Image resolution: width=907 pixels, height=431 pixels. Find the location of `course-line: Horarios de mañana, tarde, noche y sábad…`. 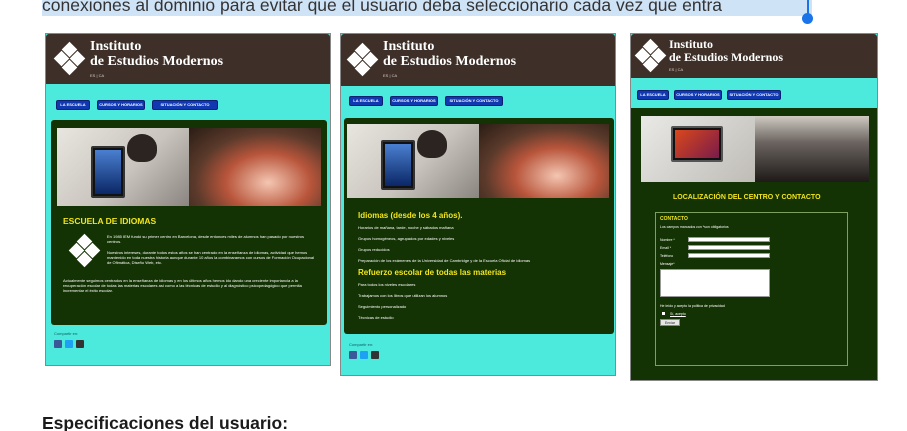

course-line: Horarios de mañana, tarde, noche y sábad… is located at coordinates (406, 227).